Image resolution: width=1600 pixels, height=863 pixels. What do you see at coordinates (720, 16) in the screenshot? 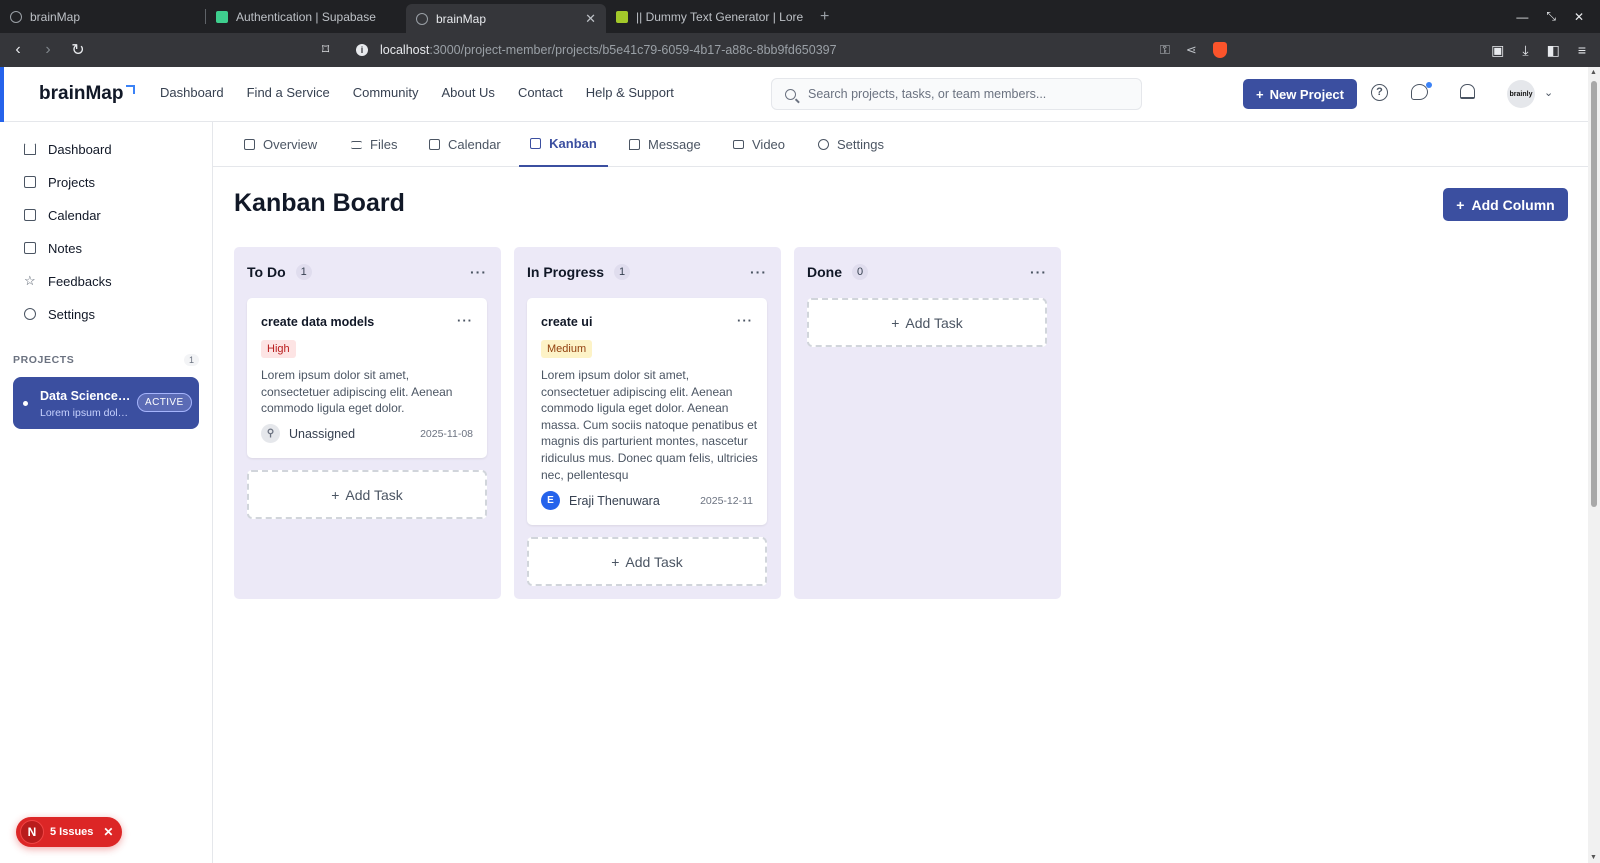
I see `browser-tab-title: || Dummy Text Generator | Lore` at bounding box center [720, 16].